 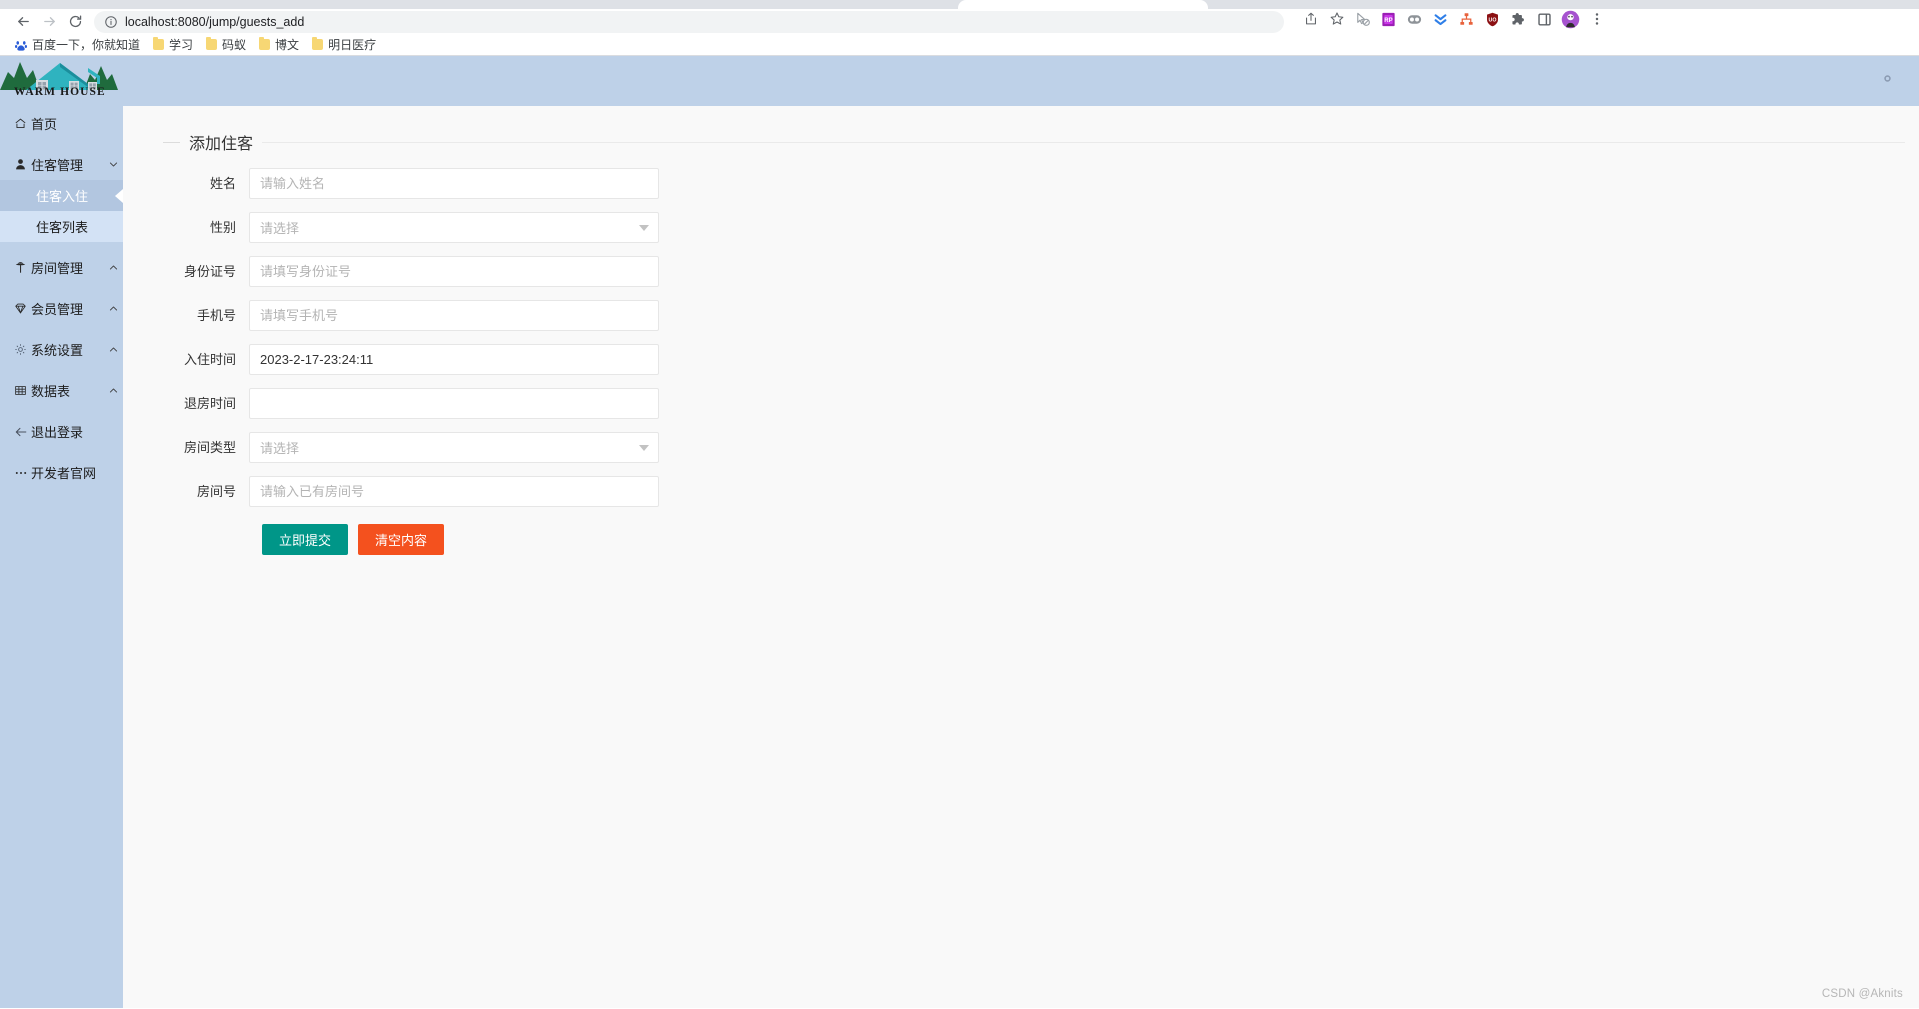 What do you see at coordinates (171, 142) in the screenshot?
I see `legend-dash` at bounding box center [171, 142].